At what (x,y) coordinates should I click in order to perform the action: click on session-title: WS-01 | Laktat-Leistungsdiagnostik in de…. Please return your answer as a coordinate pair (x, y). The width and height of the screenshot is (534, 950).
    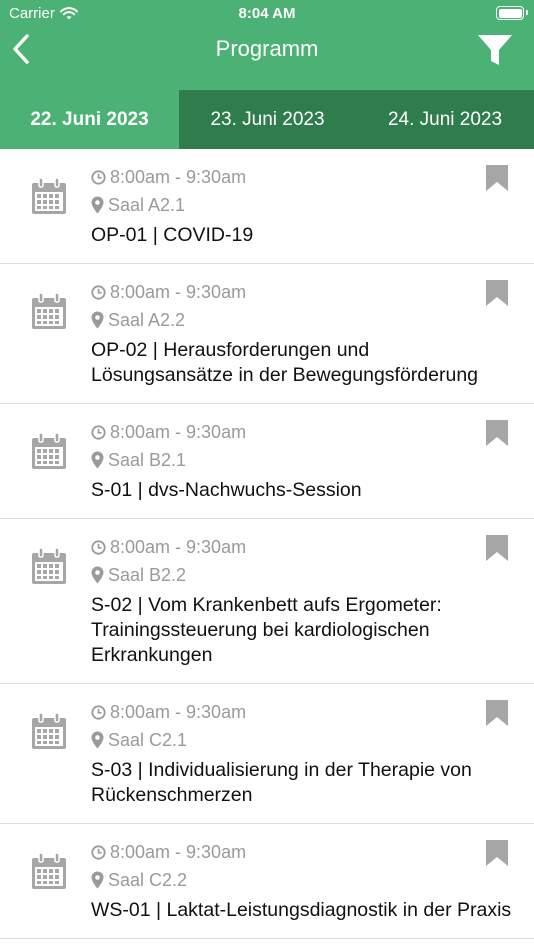
    Looking at the image, I should click on (301, 910).